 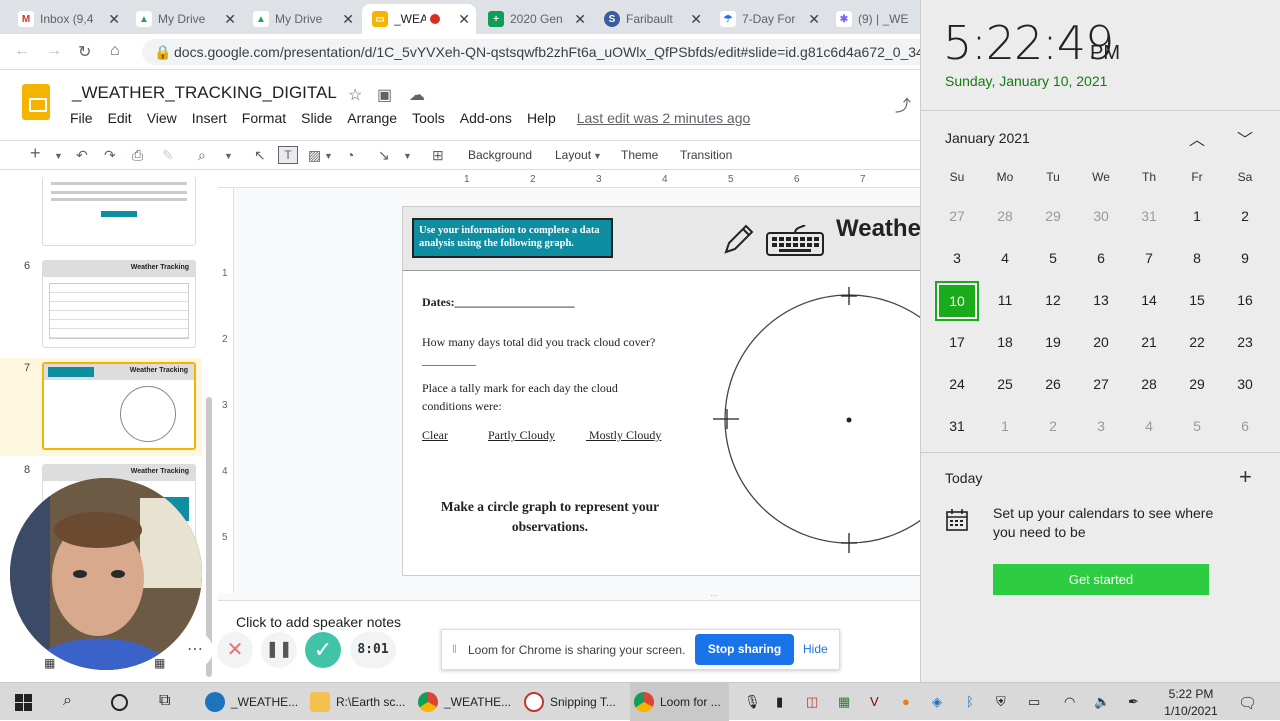 I want to click on hide-button: Hide, so click(x=815, y=649).